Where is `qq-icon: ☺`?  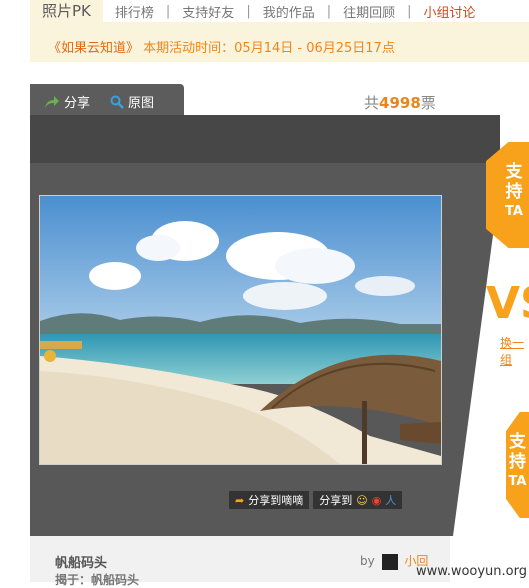
qq-icon: ☺ is located at coordinates (361, 500).